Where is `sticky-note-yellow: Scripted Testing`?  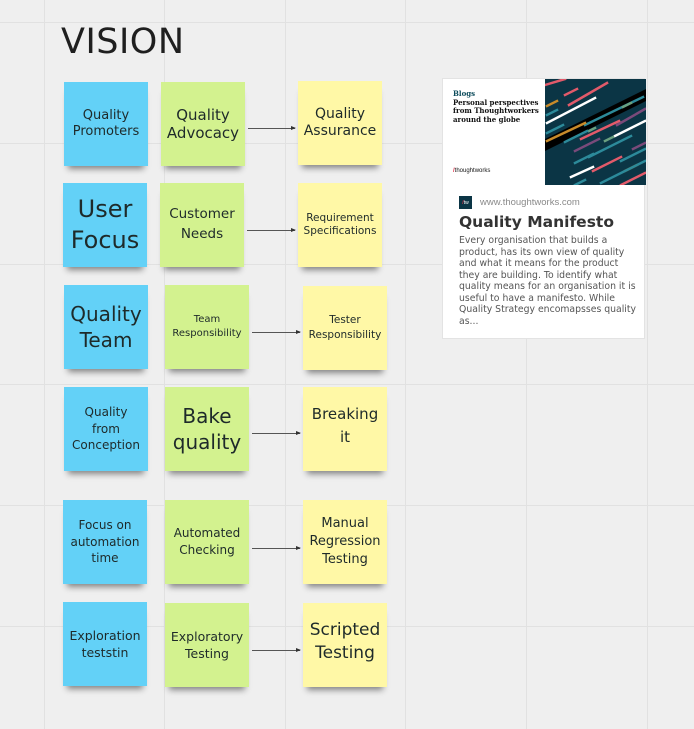
sticky-note-yellow: Scripted Testing is located at coordinates (345, 645).